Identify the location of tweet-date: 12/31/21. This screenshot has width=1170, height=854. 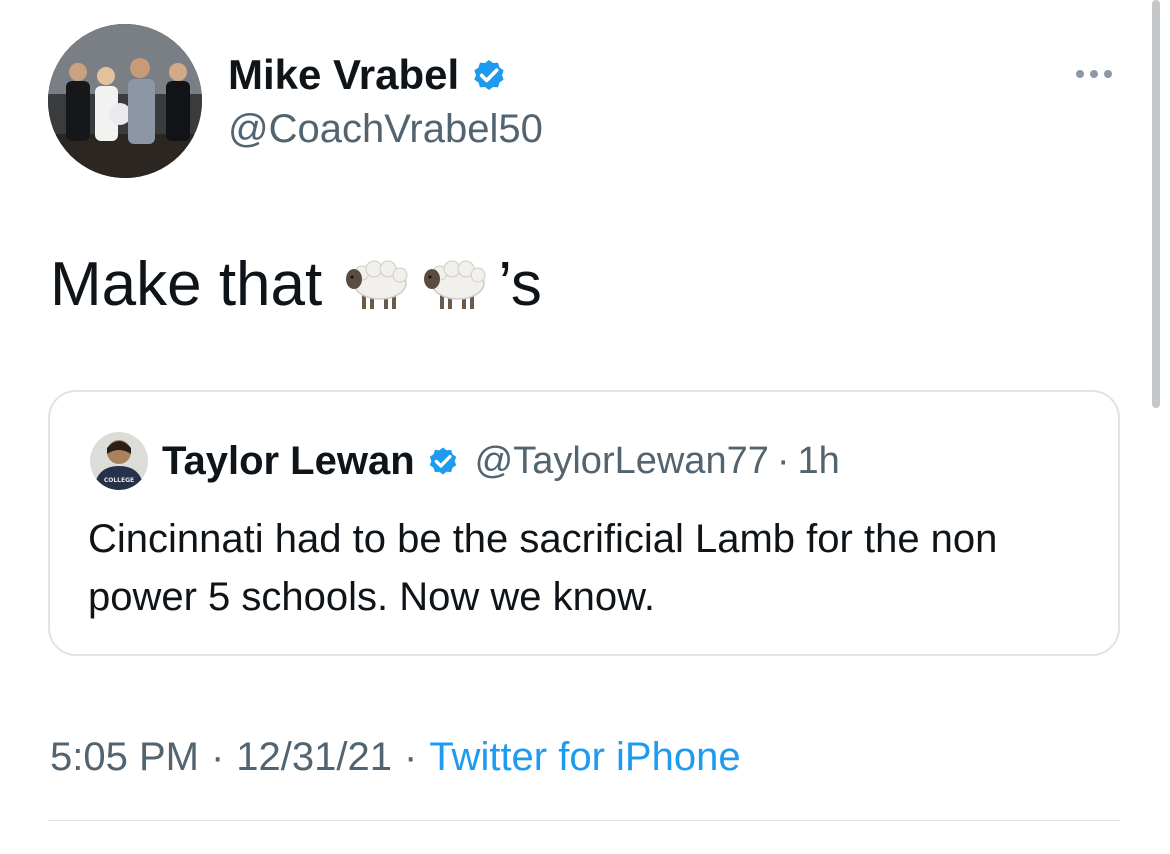
(314, 757).